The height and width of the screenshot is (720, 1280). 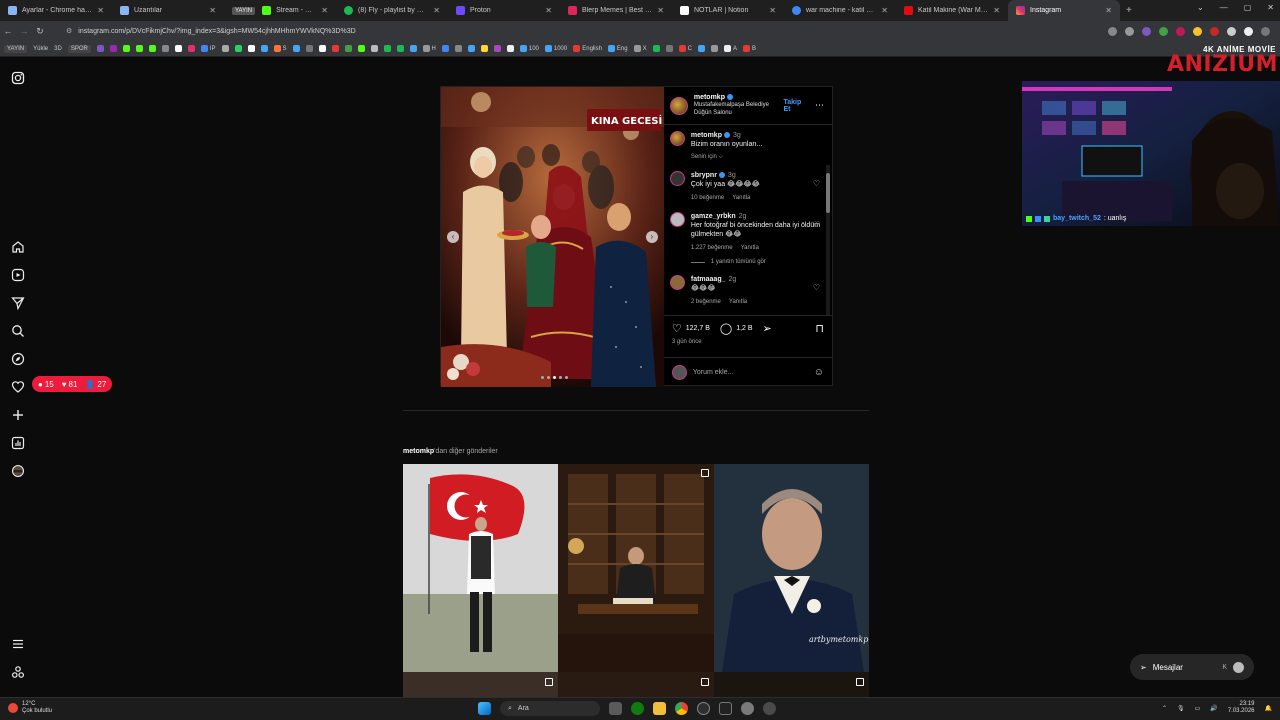 What do you see at coordinates (529, 48) in the screenshot?
I see `bookmark-item: 100` at bounding box center [529, 48].